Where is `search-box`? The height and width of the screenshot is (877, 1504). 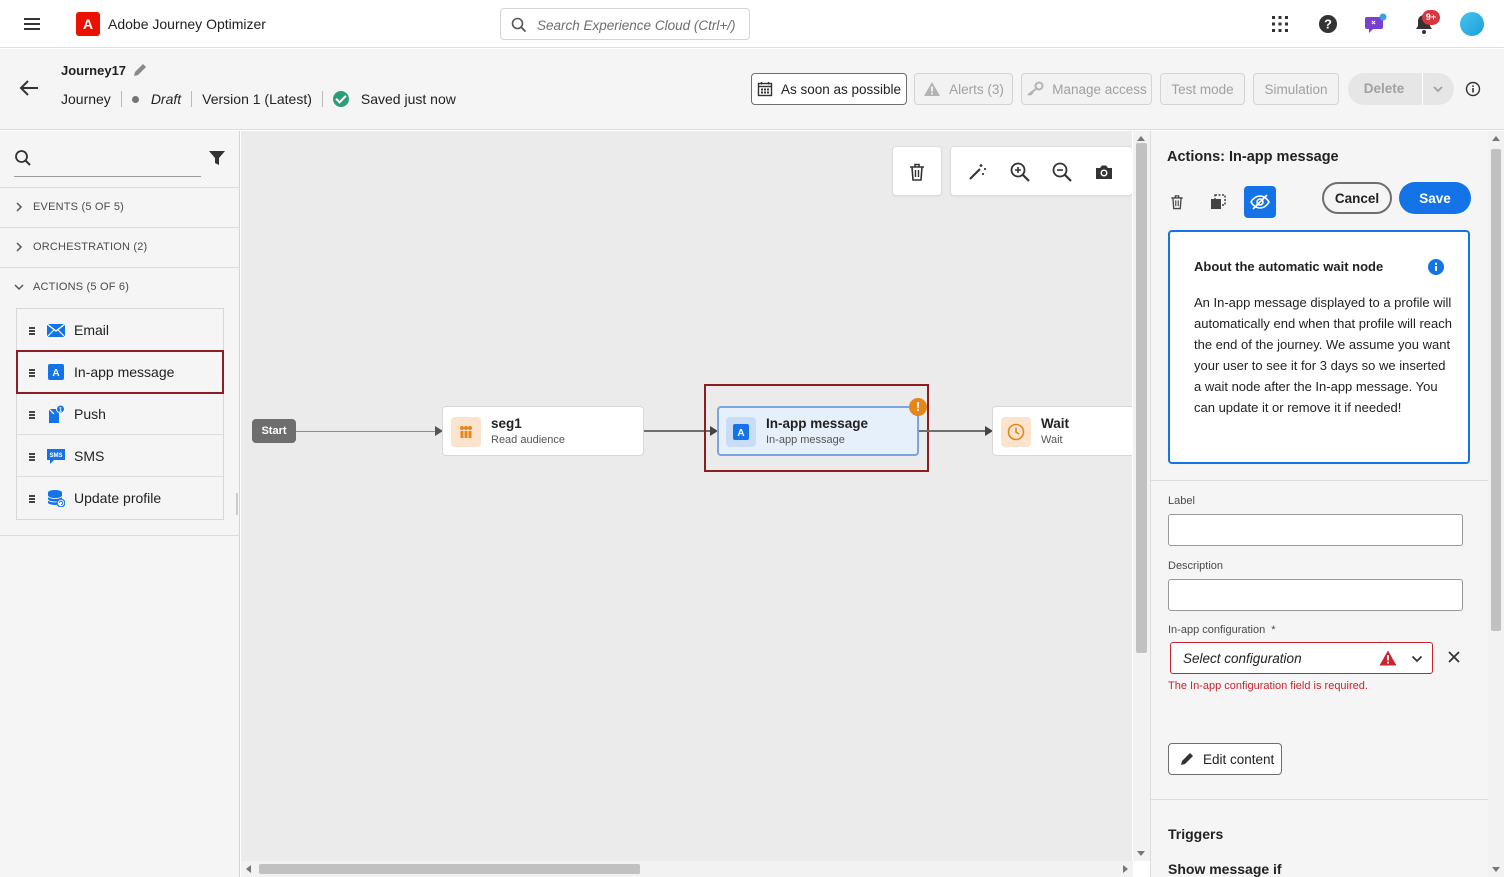 search-box is located at coordinates (625, 24).